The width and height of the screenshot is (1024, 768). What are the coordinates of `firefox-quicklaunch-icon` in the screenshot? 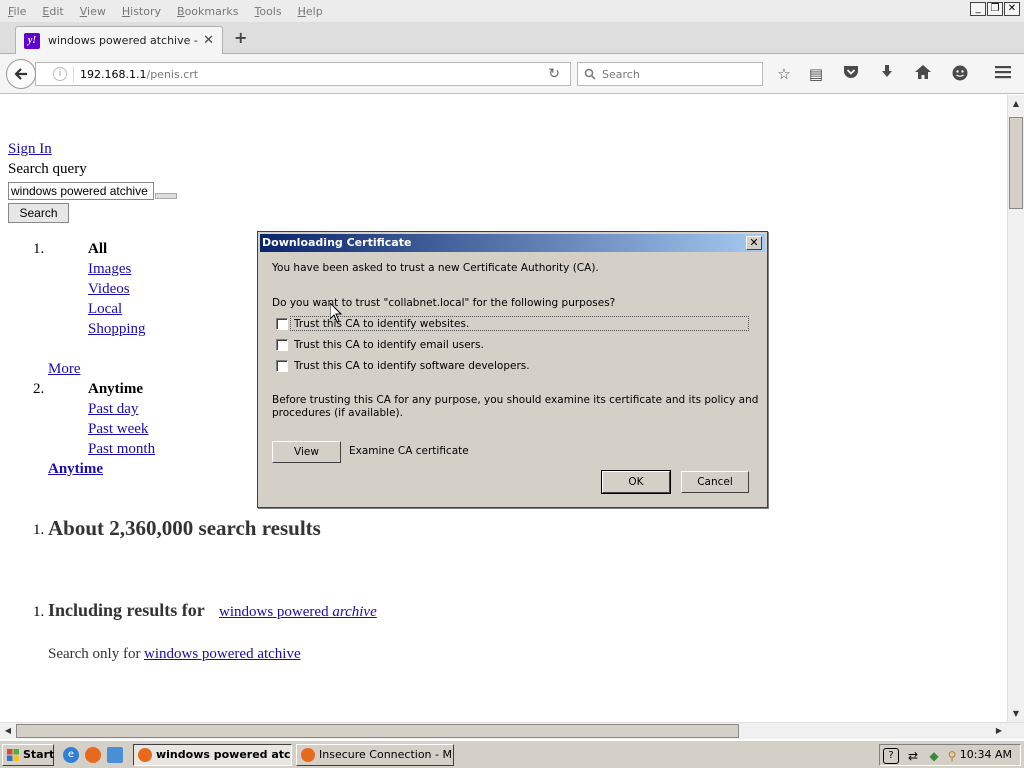 It's located at (93, 755).